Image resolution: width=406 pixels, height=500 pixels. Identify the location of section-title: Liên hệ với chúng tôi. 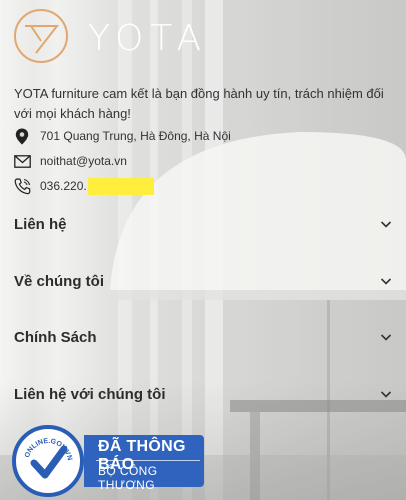
(90, 394).